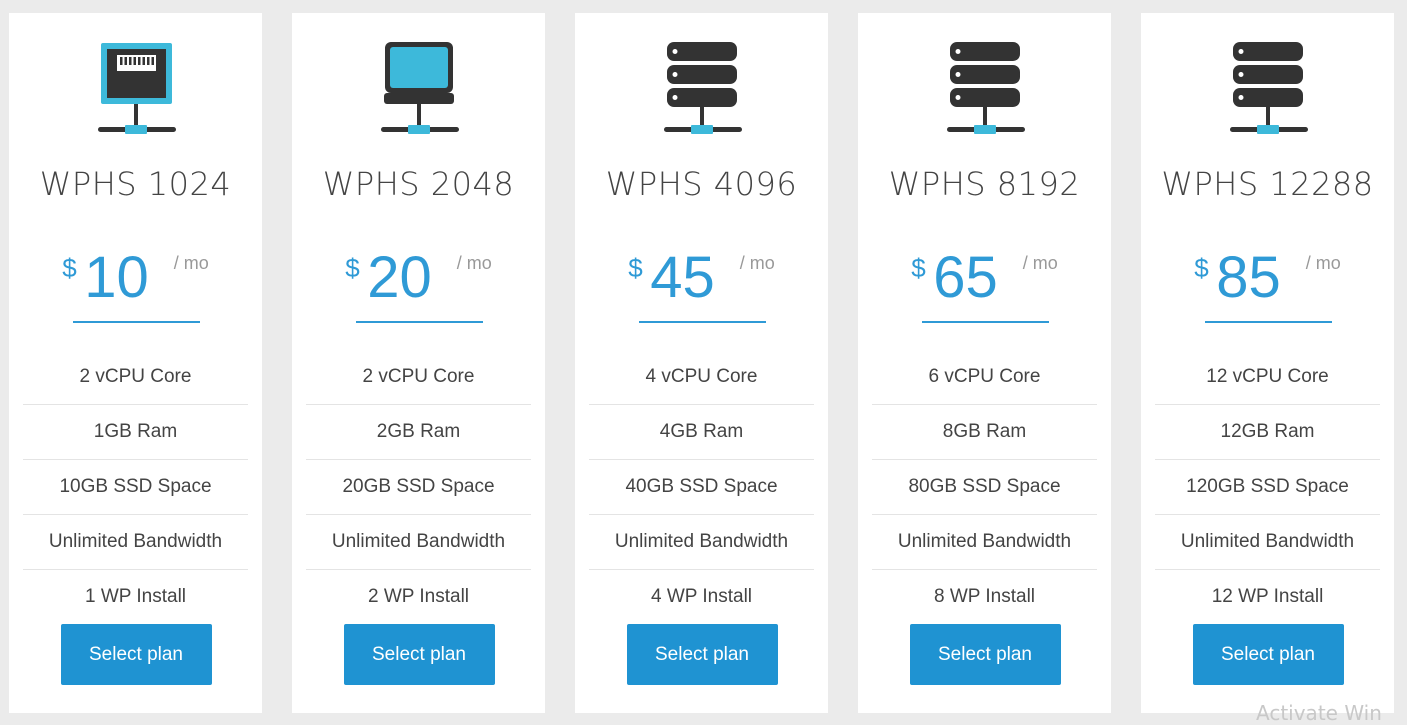 The height and width of the screenshot is (725, 1407). I want to click on plan-price: $ 45 / mo, so click(701, 280).